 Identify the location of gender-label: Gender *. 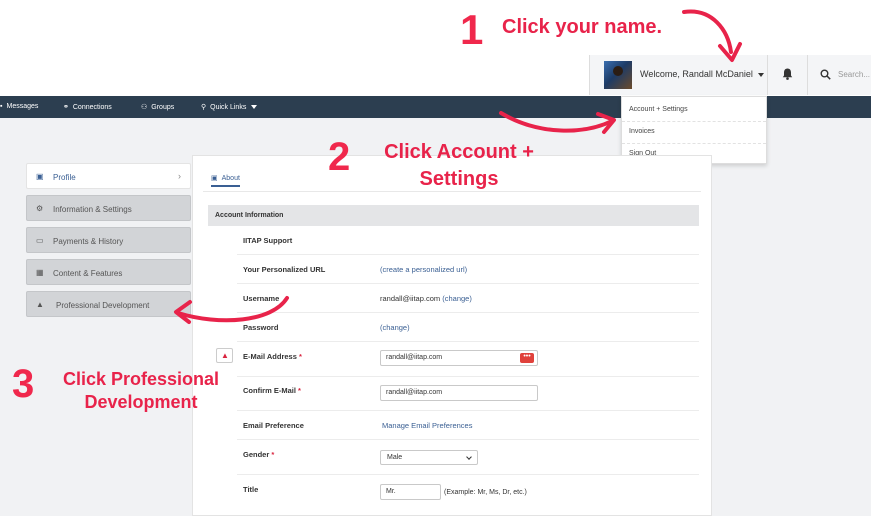
(259, 454).